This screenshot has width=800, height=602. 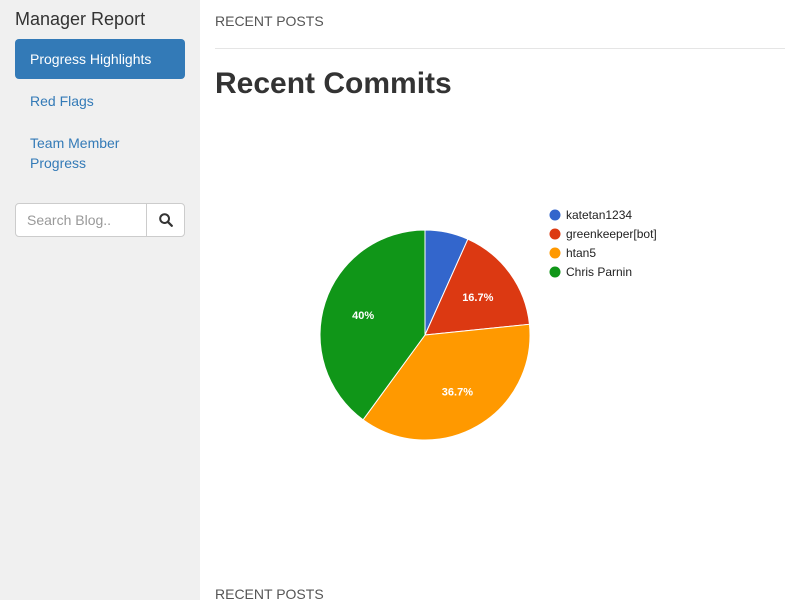 I want to click on search-icon, so click(x=166, y=220).